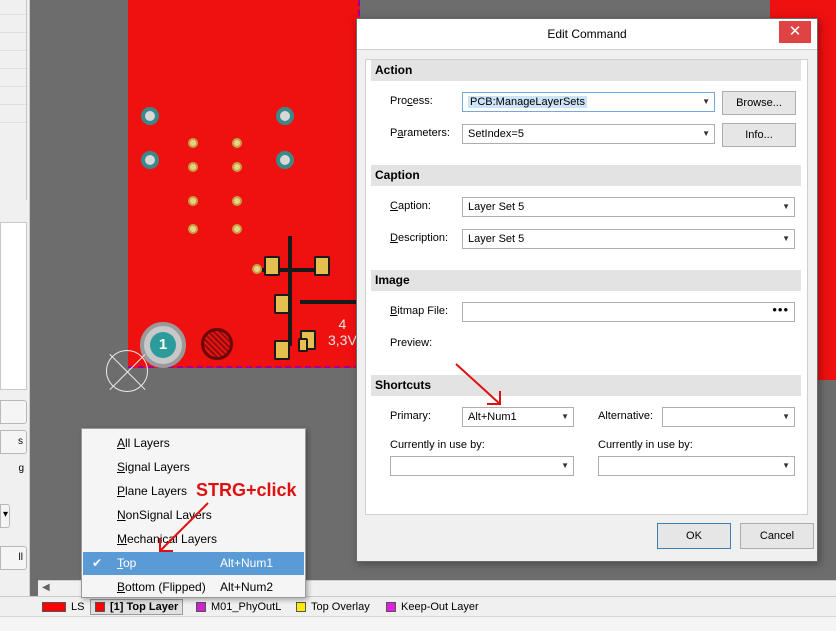 Image resolution: width=836 pixels, height=631 pixels. I want to click on alternative-shortcut-combo: ▼, so click(728, 417).